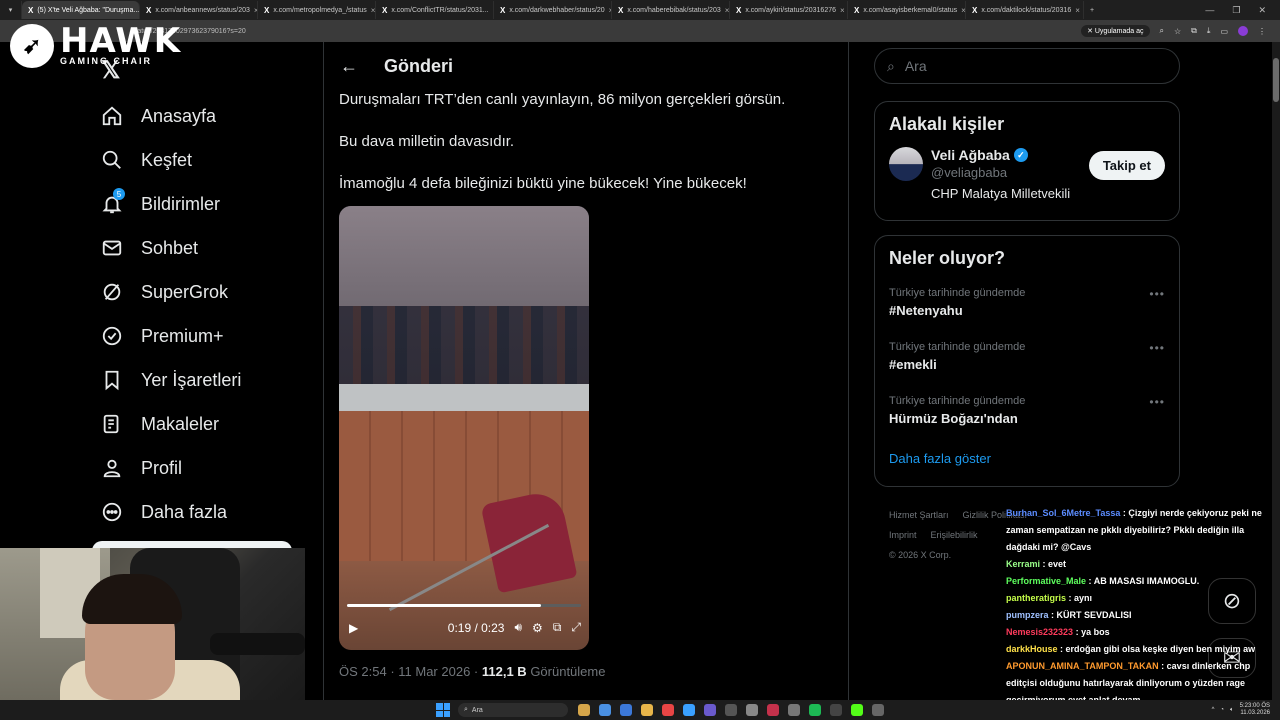 This screenshot has width=1280, height=720. What do you see at coordinates (626, 710) in the screenshot?
I see `edge-icon` at bounding box center [626, 710].